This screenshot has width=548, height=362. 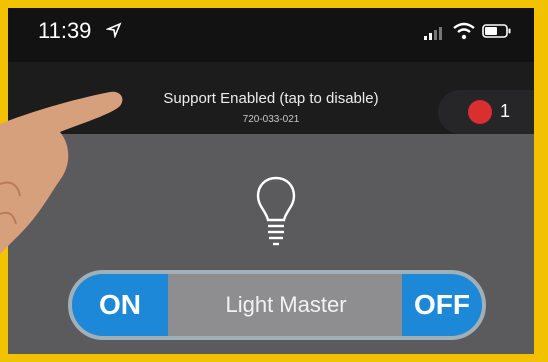 What do you see at coordinates (65, 176) in the screenshot?
I see `pointing-finger-icon` at bounding box center [65, 176].